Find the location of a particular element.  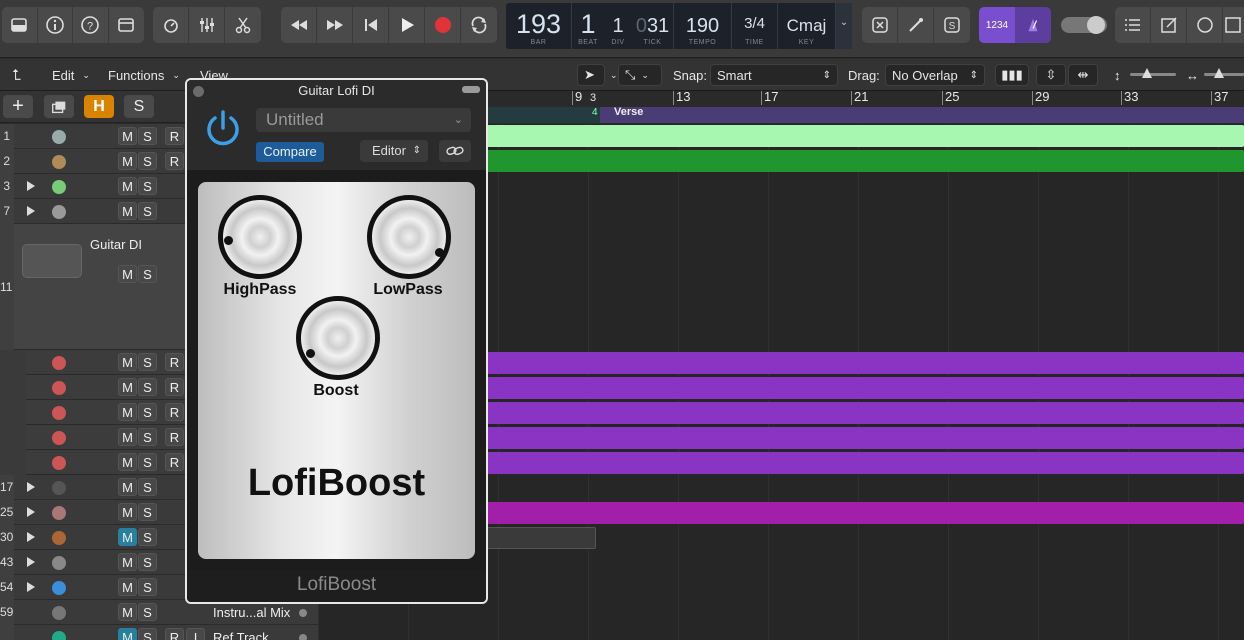

solo-global-button: S is located at coordinates (139, 106).